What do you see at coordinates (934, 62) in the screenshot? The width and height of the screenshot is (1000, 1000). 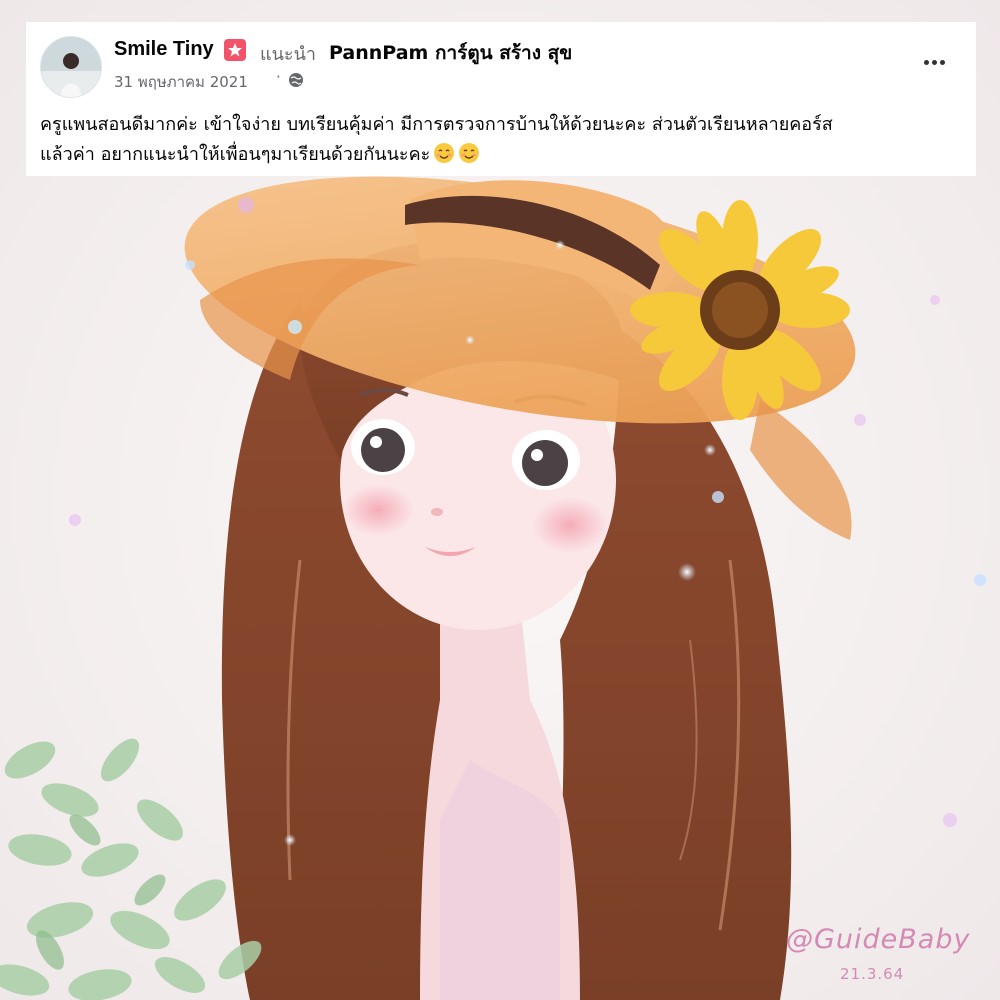 I see `more-options-icon` at bounding box center [934, 62].